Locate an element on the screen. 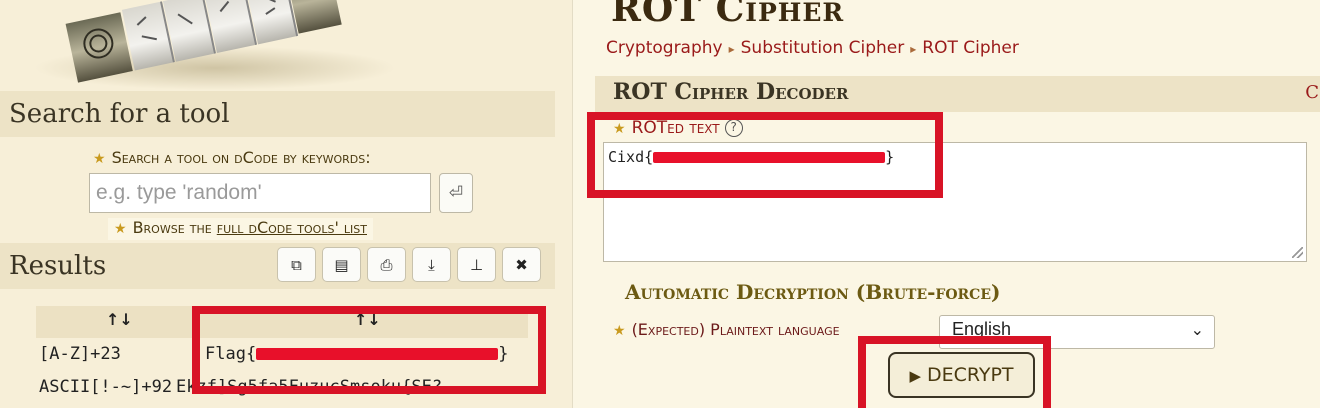  full-tools-list-link: full dCode tools' list is located at coordinates (292, 227).